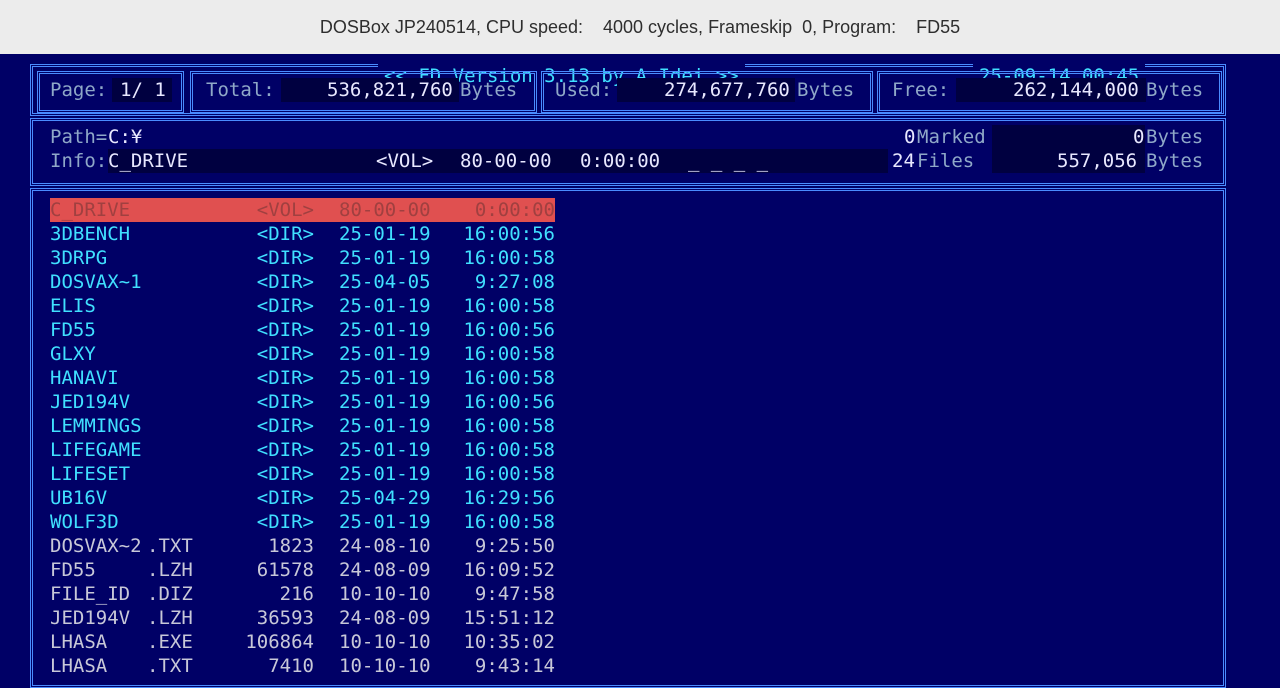  Describe the element at coordinates (1076, 90) in the screenshot. I see `free-value: 262,144,000` at that location.